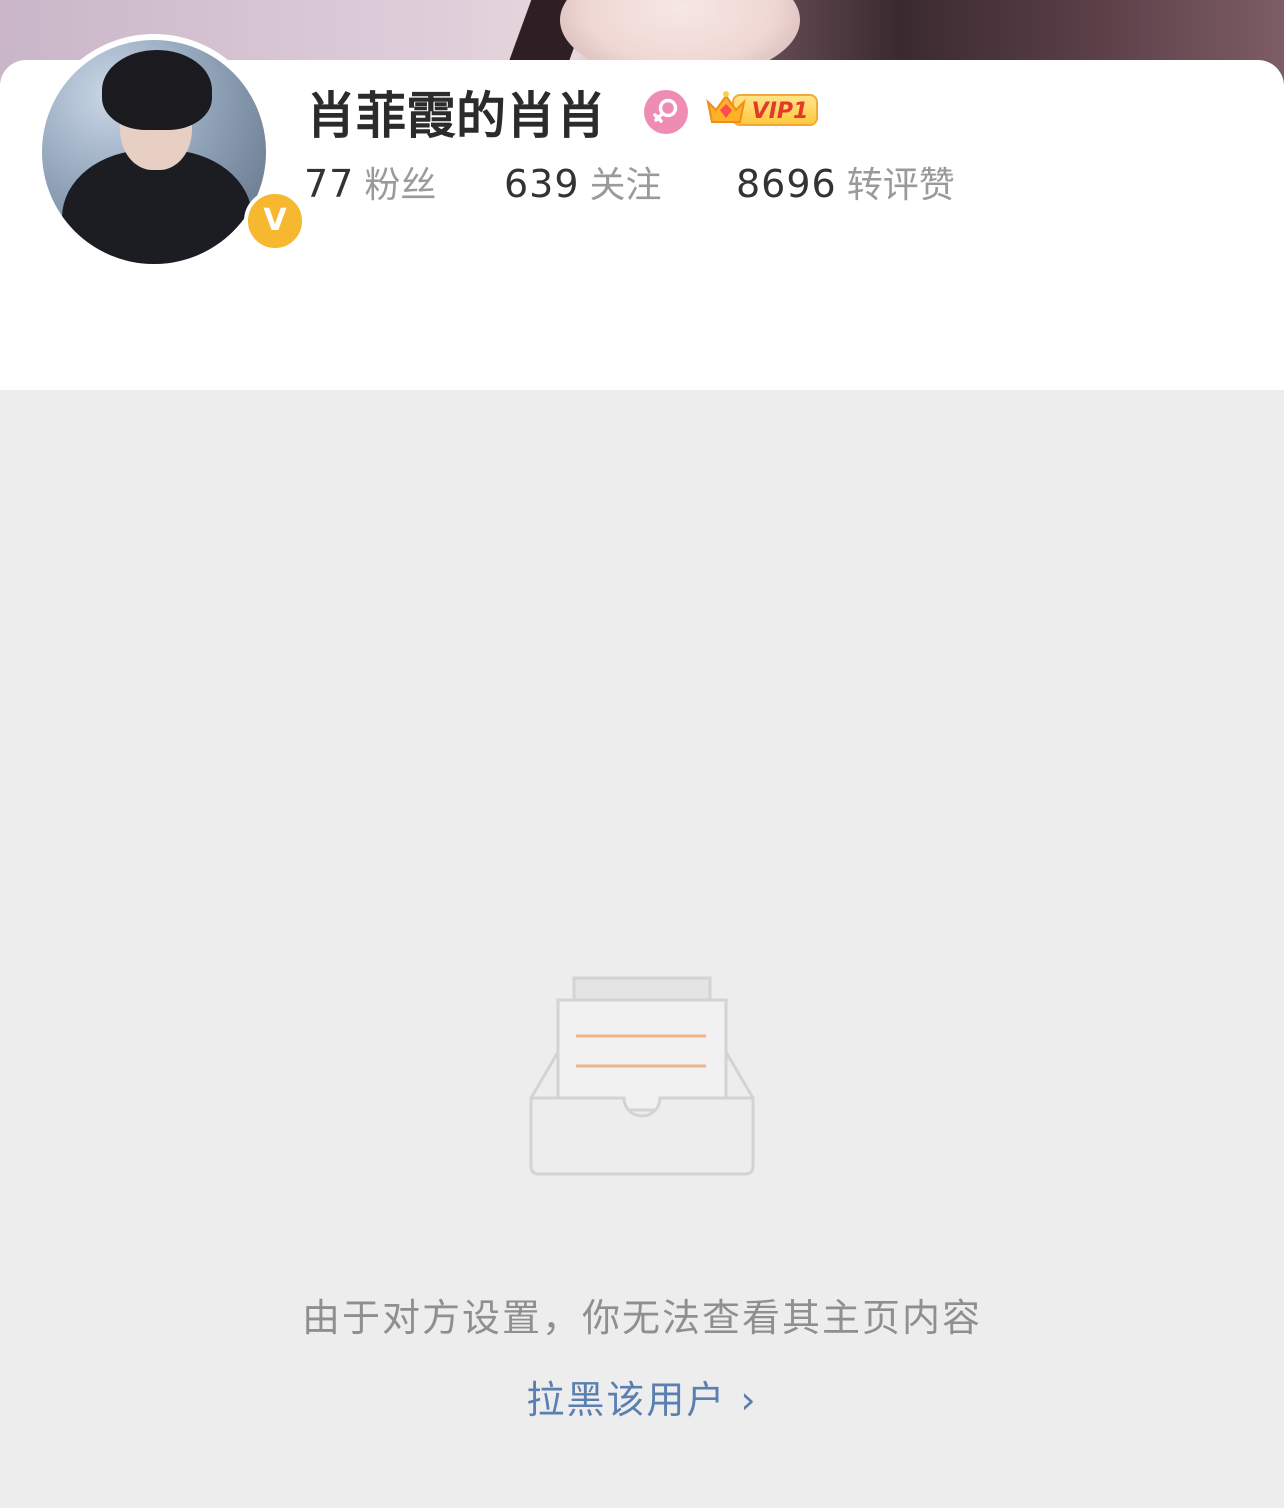 This screenshot has height=1508, width=1284. I want to click on stat-following: 639 关注, so click(583, 182).